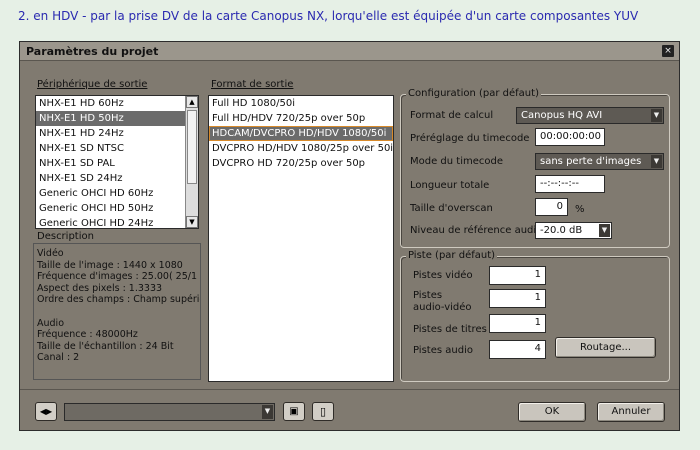  What do you see at coordinates (570, 184) in the screenshot?
I see `total-length-field: --:--:--:--` at bounding box center [570, 184].